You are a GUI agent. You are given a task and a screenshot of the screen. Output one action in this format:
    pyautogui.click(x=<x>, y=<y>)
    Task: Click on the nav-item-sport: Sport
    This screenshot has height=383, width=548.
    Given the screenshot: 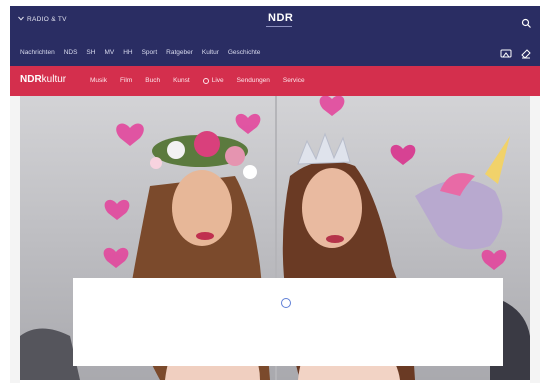 What is the action you would take?
    pyautogui.click(x=150, y=52)
    